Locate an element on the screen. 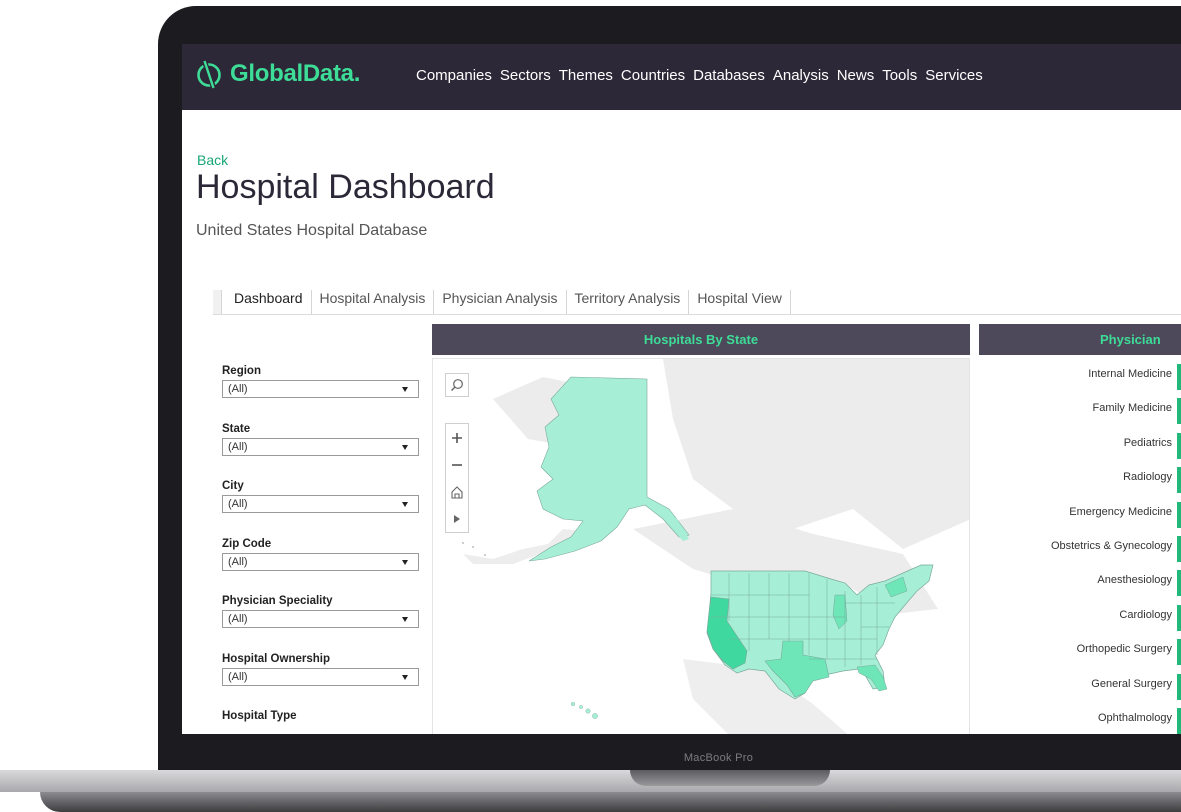  specialty-row: Obstetrics & Gynecology is located at coordinates (1080, 551).